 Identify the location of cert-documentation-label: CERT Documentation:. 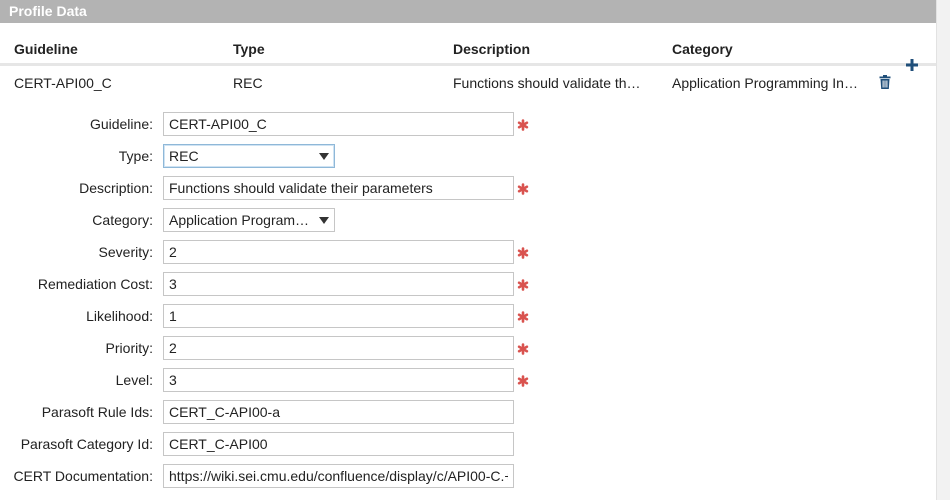
(83, 476).